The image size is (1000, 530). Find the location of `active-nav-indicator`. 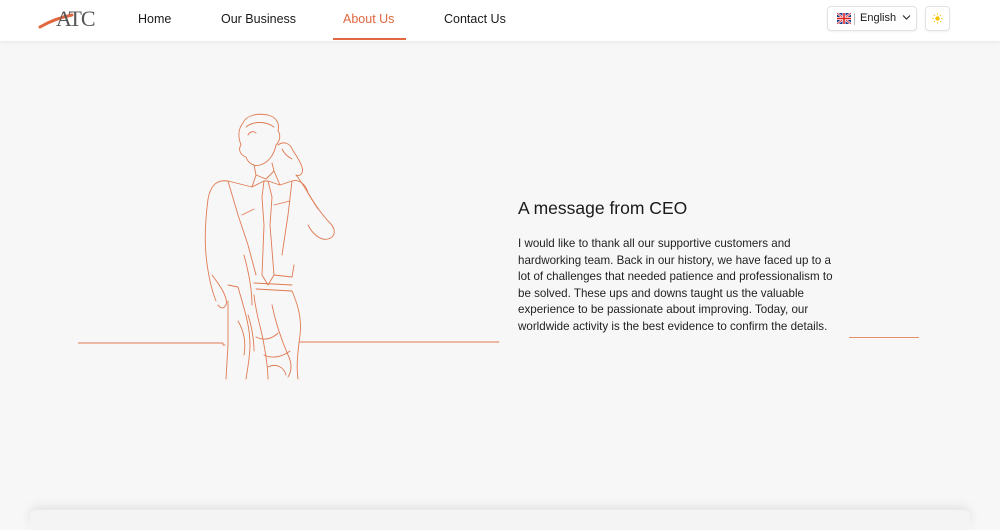

active-nav-indicator is located at coordinates (369, 39).